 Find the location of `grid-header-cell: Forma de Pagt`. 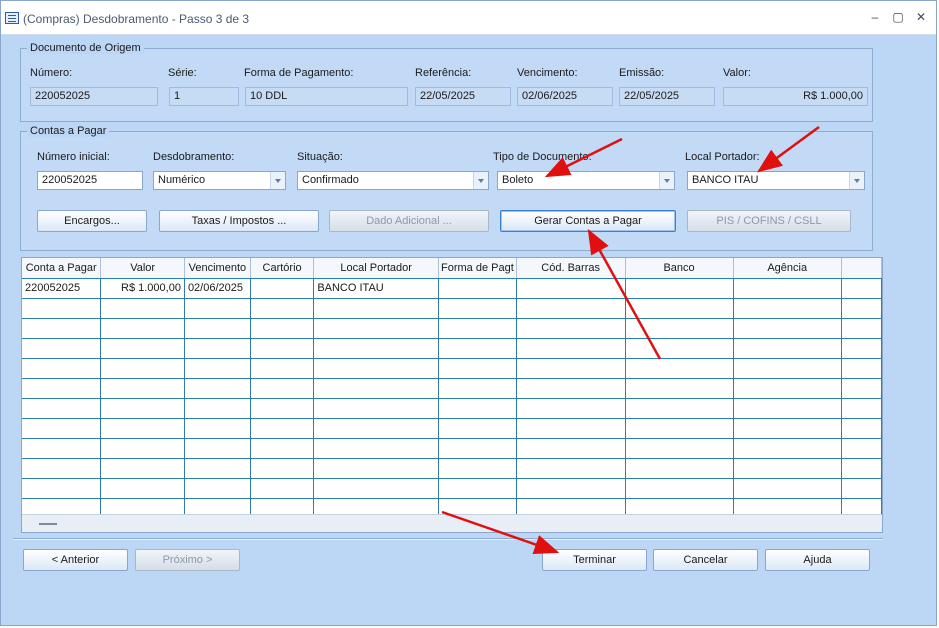

grid-header-cell: Forma de Pagt is located at coordinates (477, 268).